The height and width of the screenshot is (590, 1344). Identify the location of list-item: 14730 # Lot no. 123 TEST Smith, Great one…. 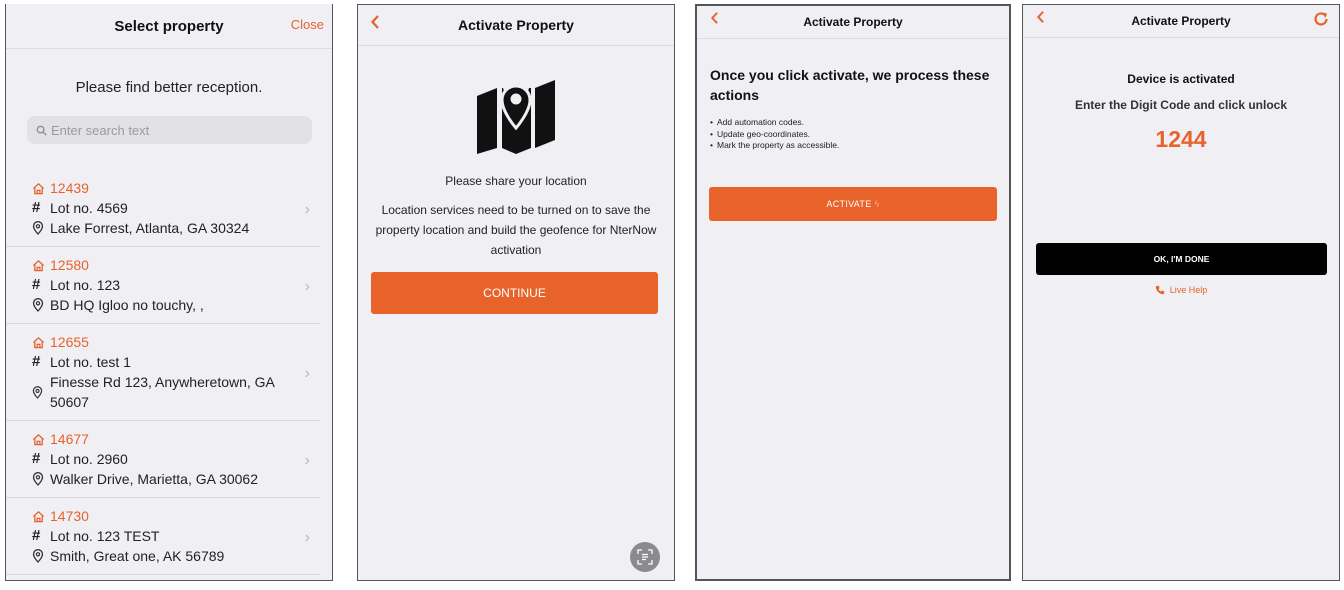
(163, 536).